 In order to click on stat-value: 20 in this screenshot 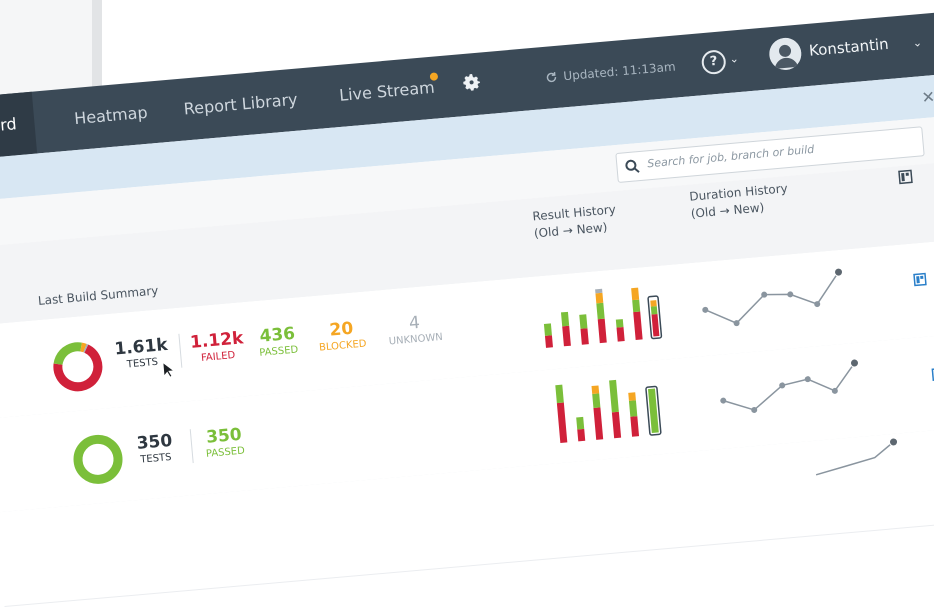, I will do `click(341, 329)`.